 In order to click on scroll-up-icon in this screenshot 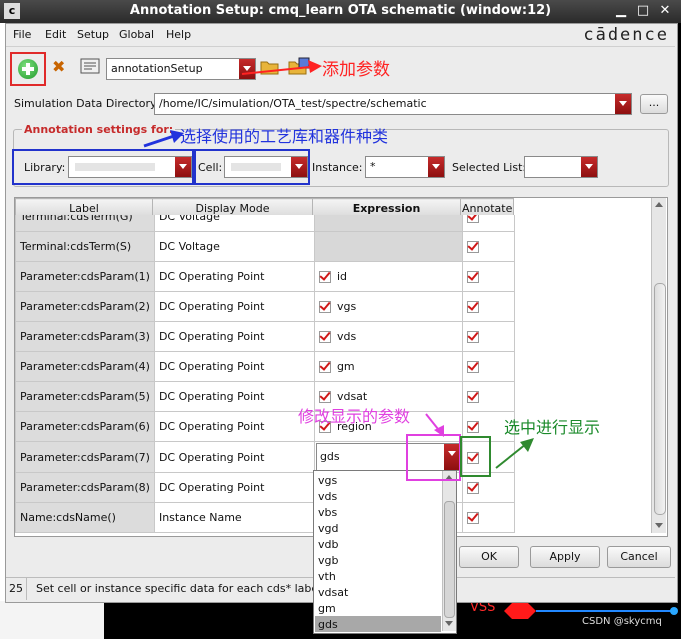, I will do `click(659, 204)`.